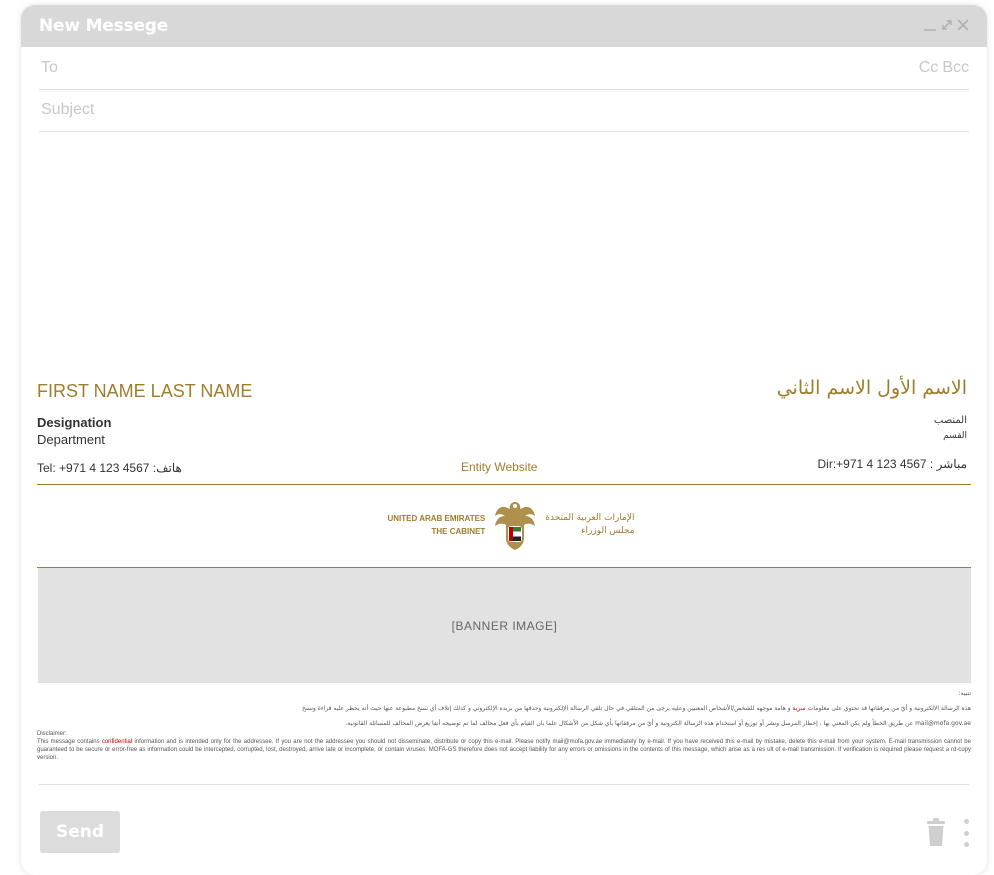 The image size is (994, 875). What do you see at coordinates (963, 26) in the screenshot?
I see `close-icon` at bounding box center [963, 26].